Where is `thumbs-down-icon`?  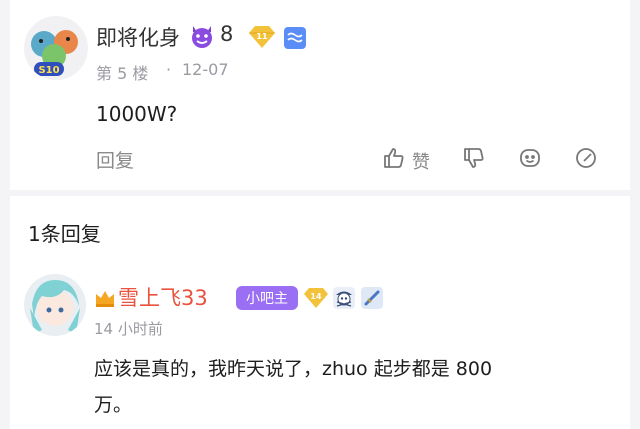 thumbs-down-icon is located at coordinates (474, 158).